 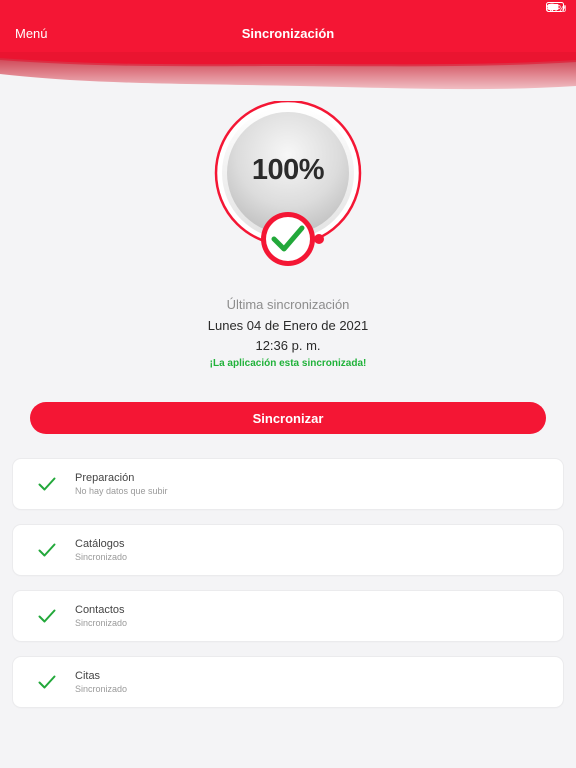 I want to click on sync-item-preparacion: Preparación No hay datos que subir, so click(x=288, y=484).